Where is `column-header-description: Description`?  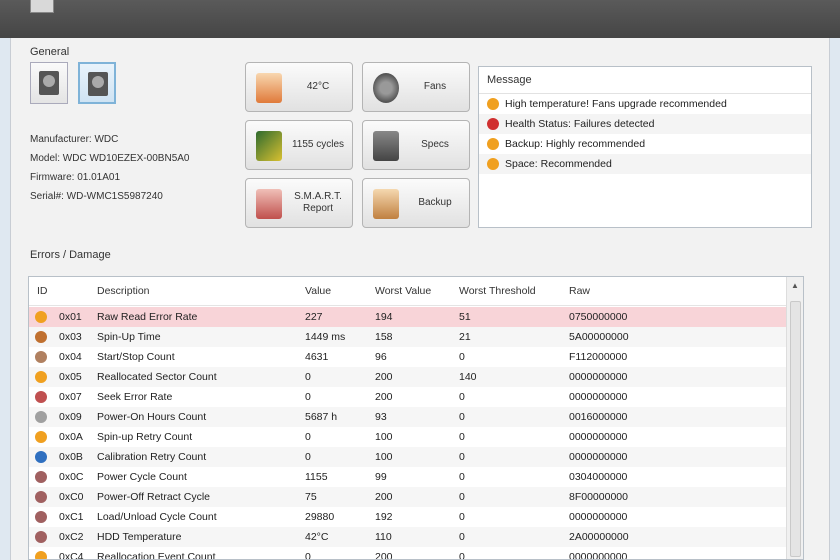
column-header-description: Description is located at coordinates (123, 291).